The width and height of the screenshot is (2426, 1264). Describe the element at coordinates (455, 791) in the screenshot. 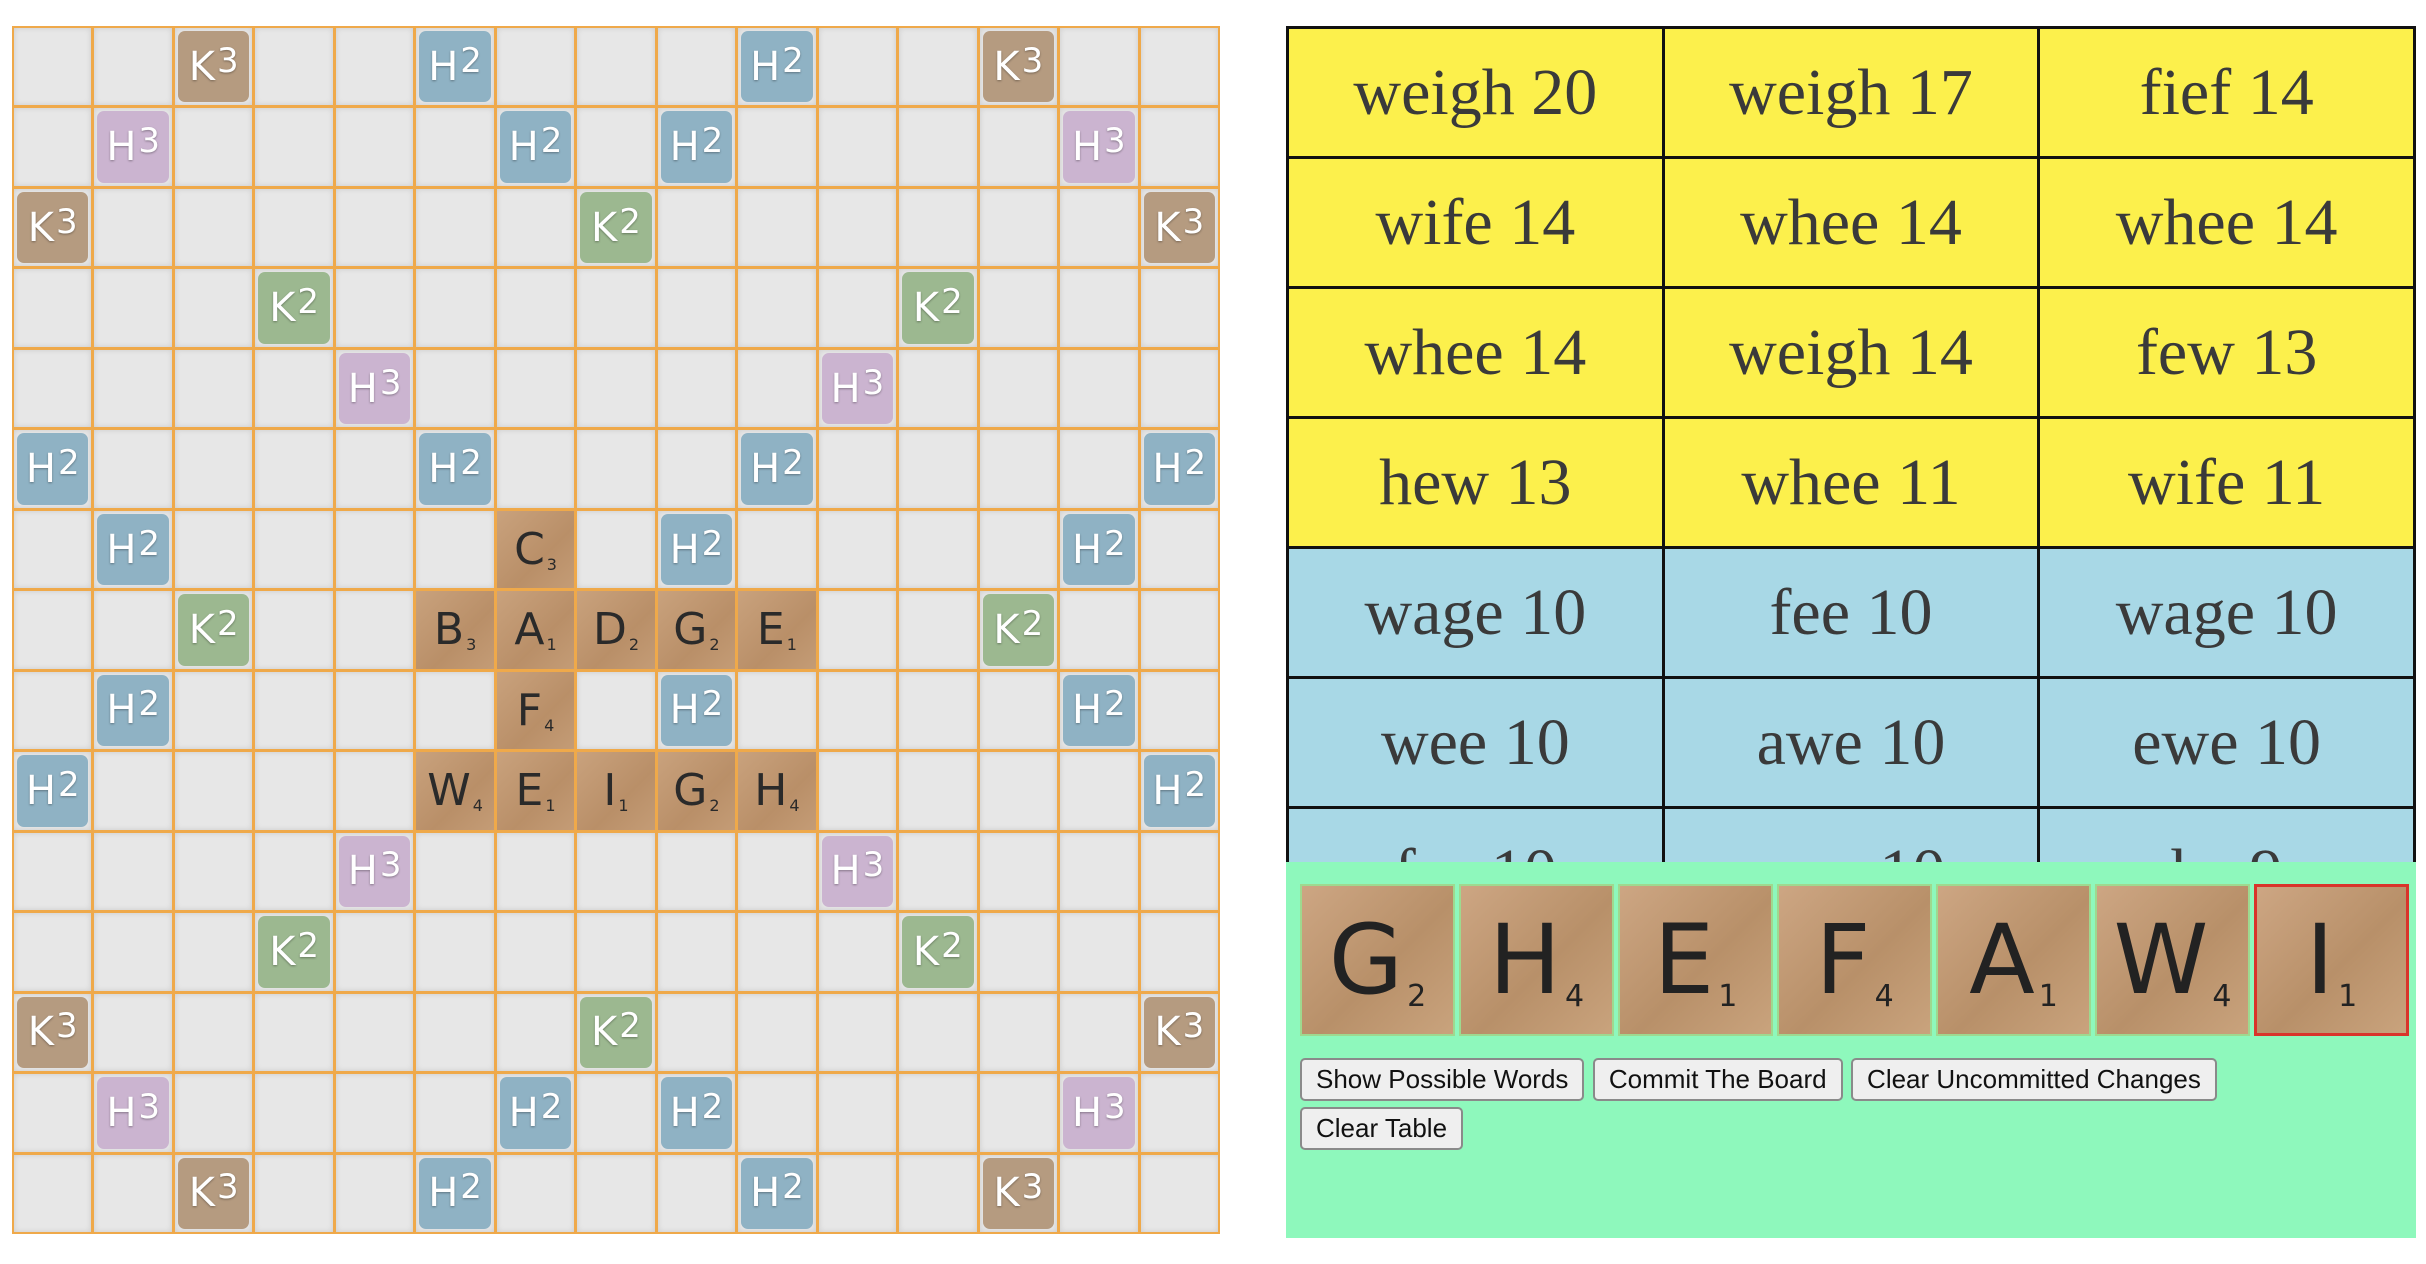

I see `board-cell: W4` at that location.